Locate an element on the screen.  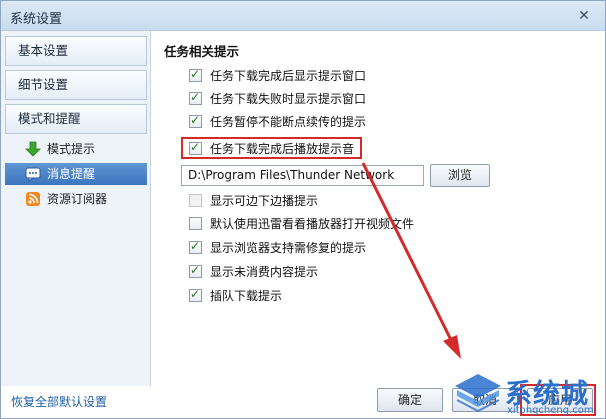
option-row: 任务暂停不能断点续传的提示 is located at coordinates (277, 121).